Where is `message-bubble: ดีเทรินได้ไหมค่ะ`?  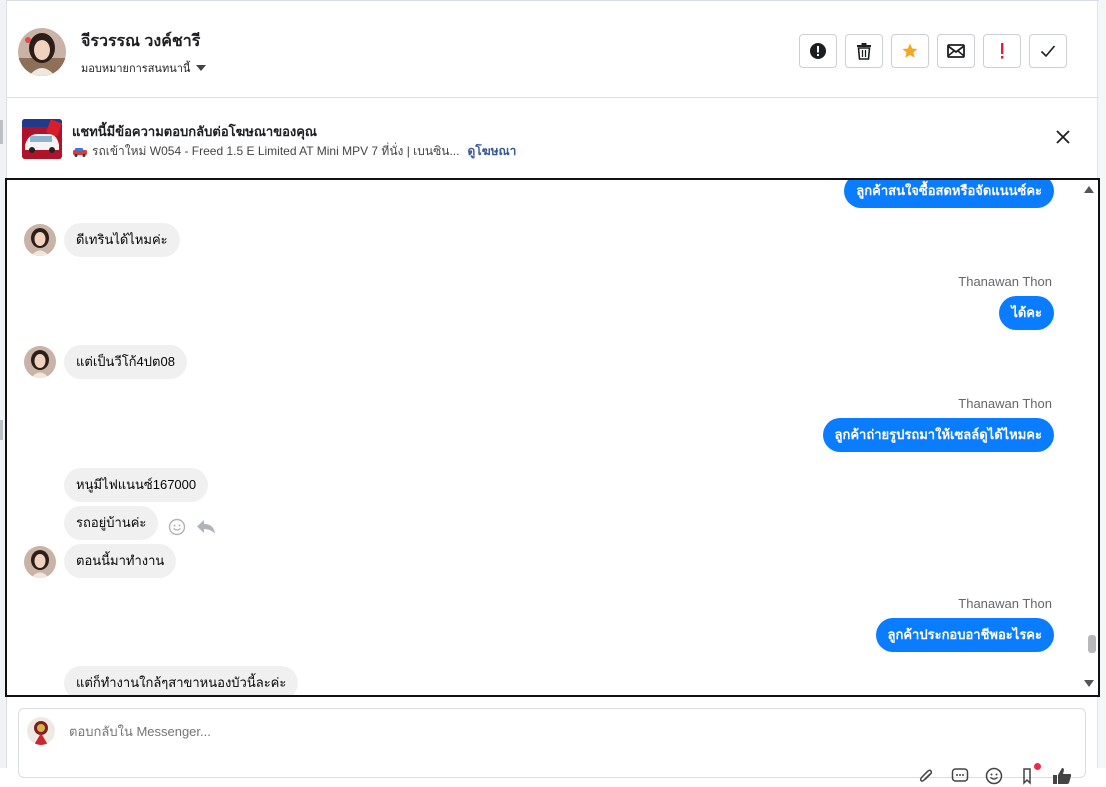
message-bubble: ดีเทรินได้ไหมค่ะ is located at coordinates (122, 240).